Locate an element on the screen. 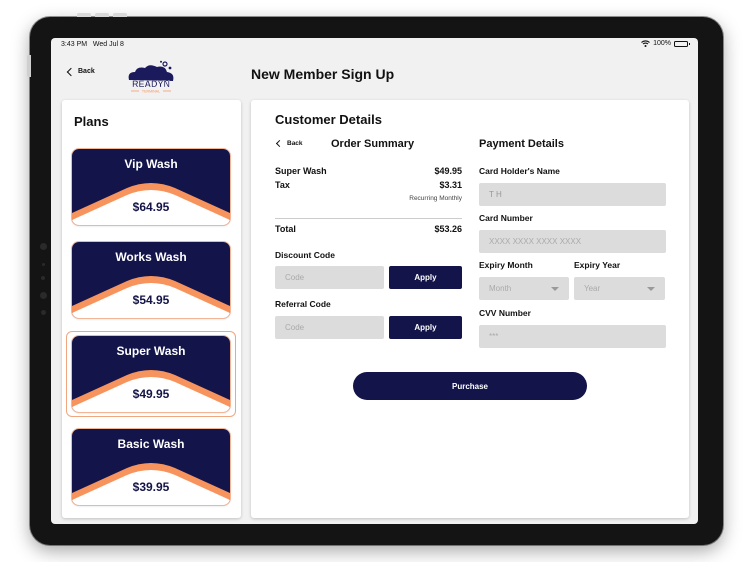 This screenshot has height=562, width=750. card-holder-label: Card Holder's Name is located at coordinates (519, 171).